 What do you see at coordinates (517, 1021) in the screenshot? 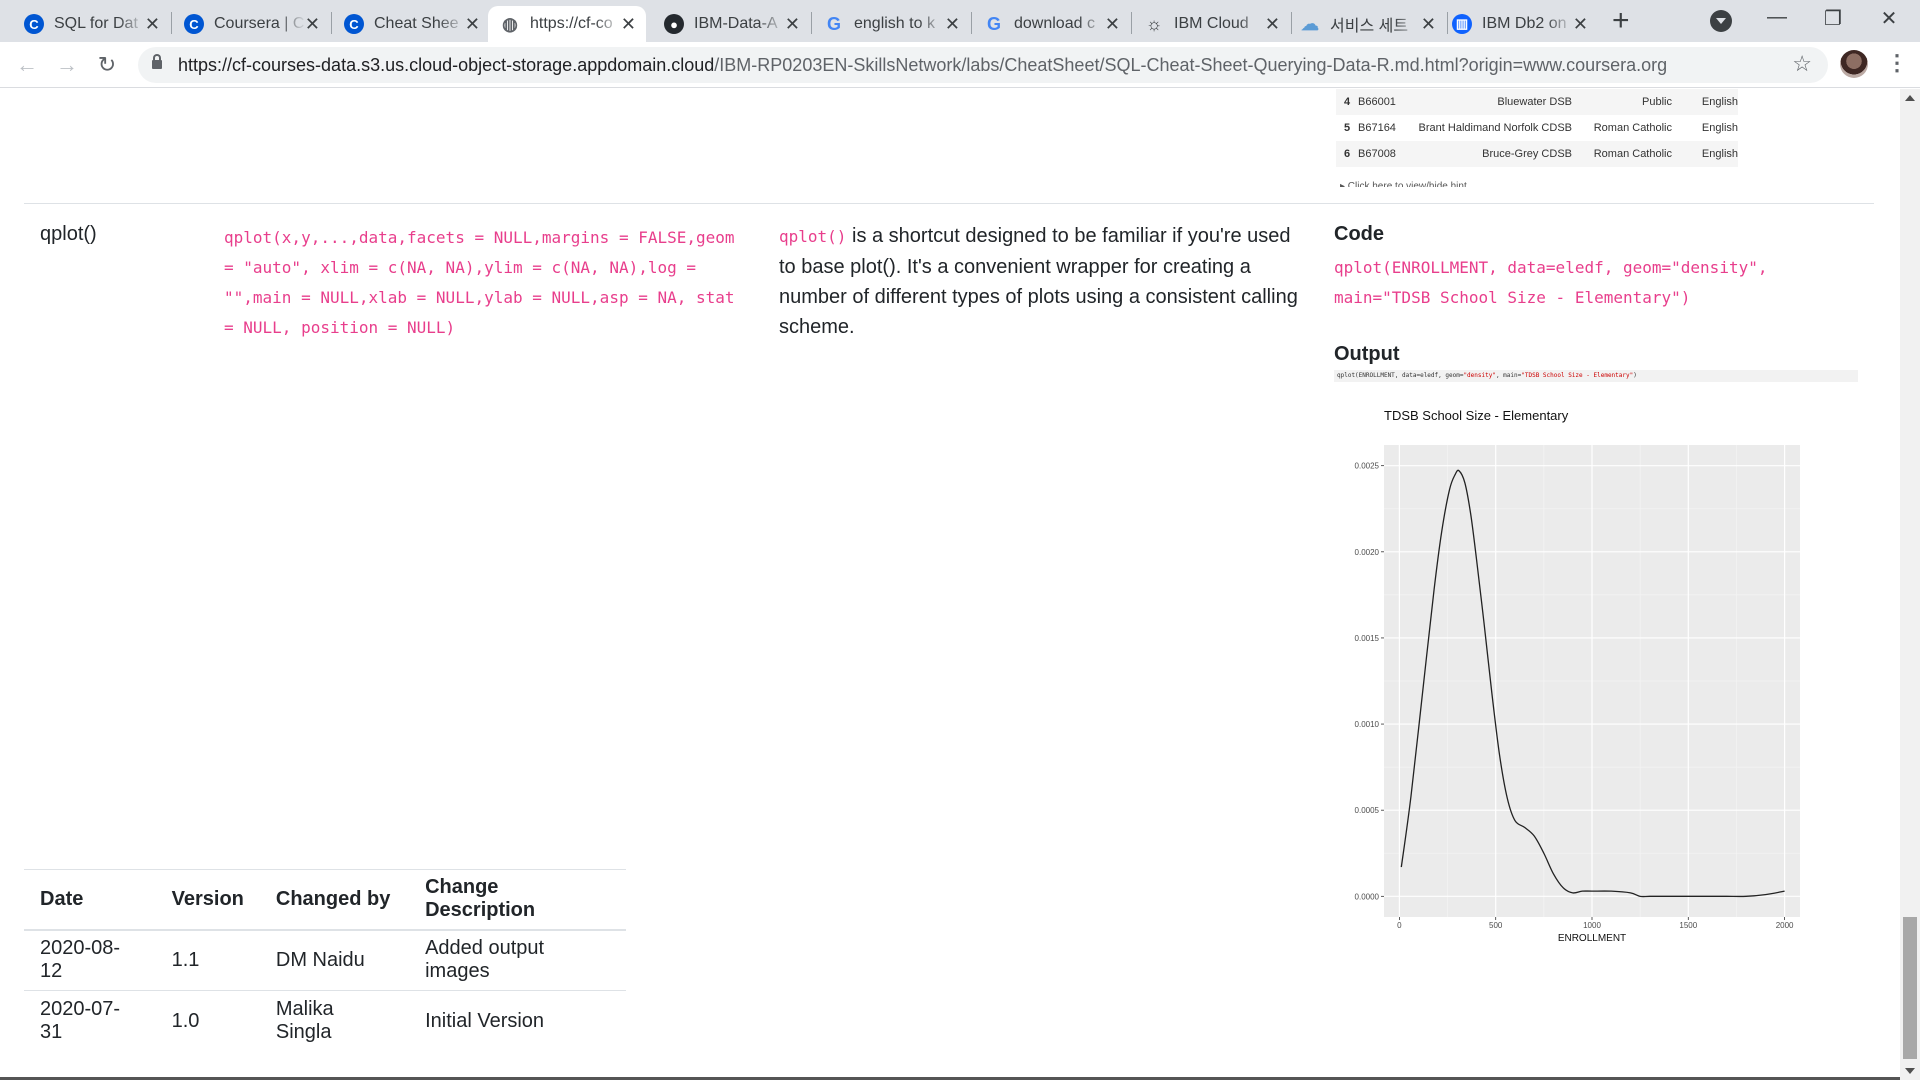
I see `table-cell: Initial Version` at bounding box center [517, 1021].